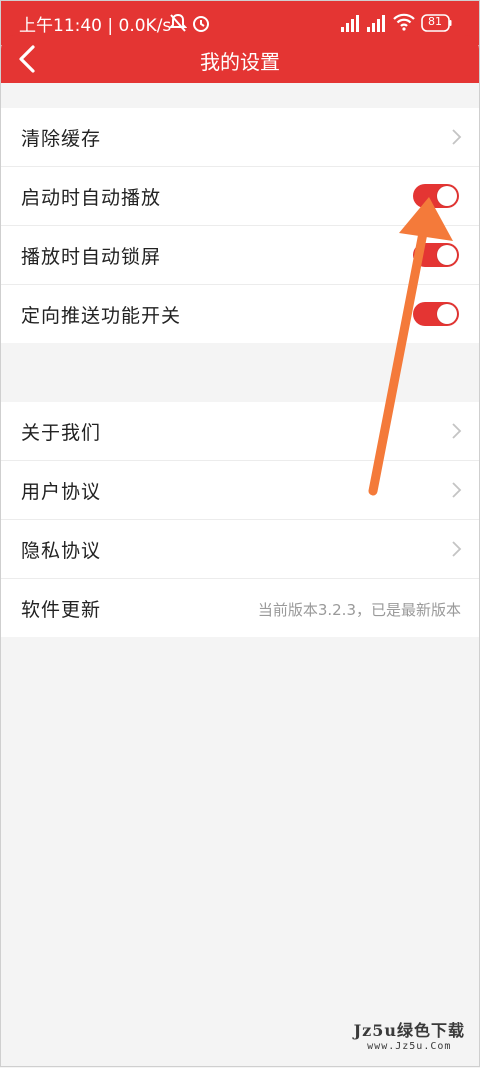  I want to click on autoplay-on-start-label: 启动时自动播放, so click(91, 198).